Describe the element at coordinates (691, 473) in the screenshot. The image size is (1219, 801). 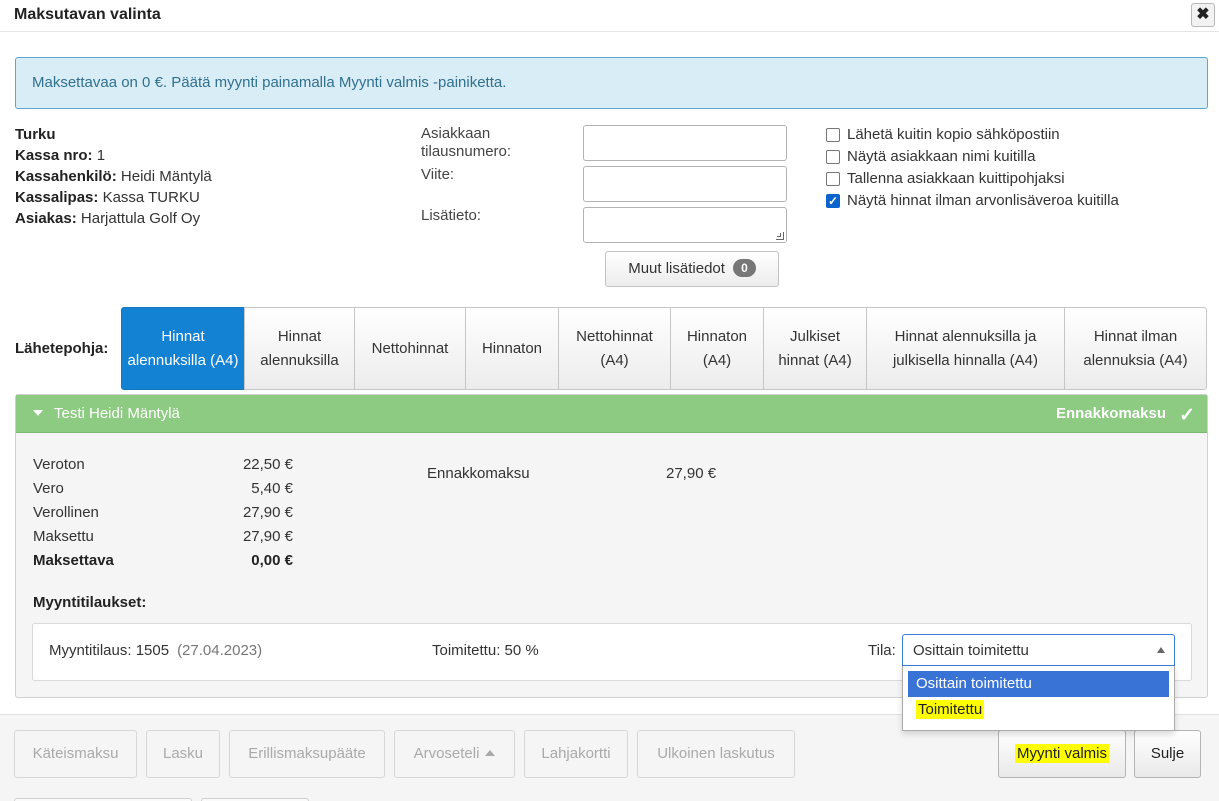
I see `advance-payment-value: 27,90 €` at that location.